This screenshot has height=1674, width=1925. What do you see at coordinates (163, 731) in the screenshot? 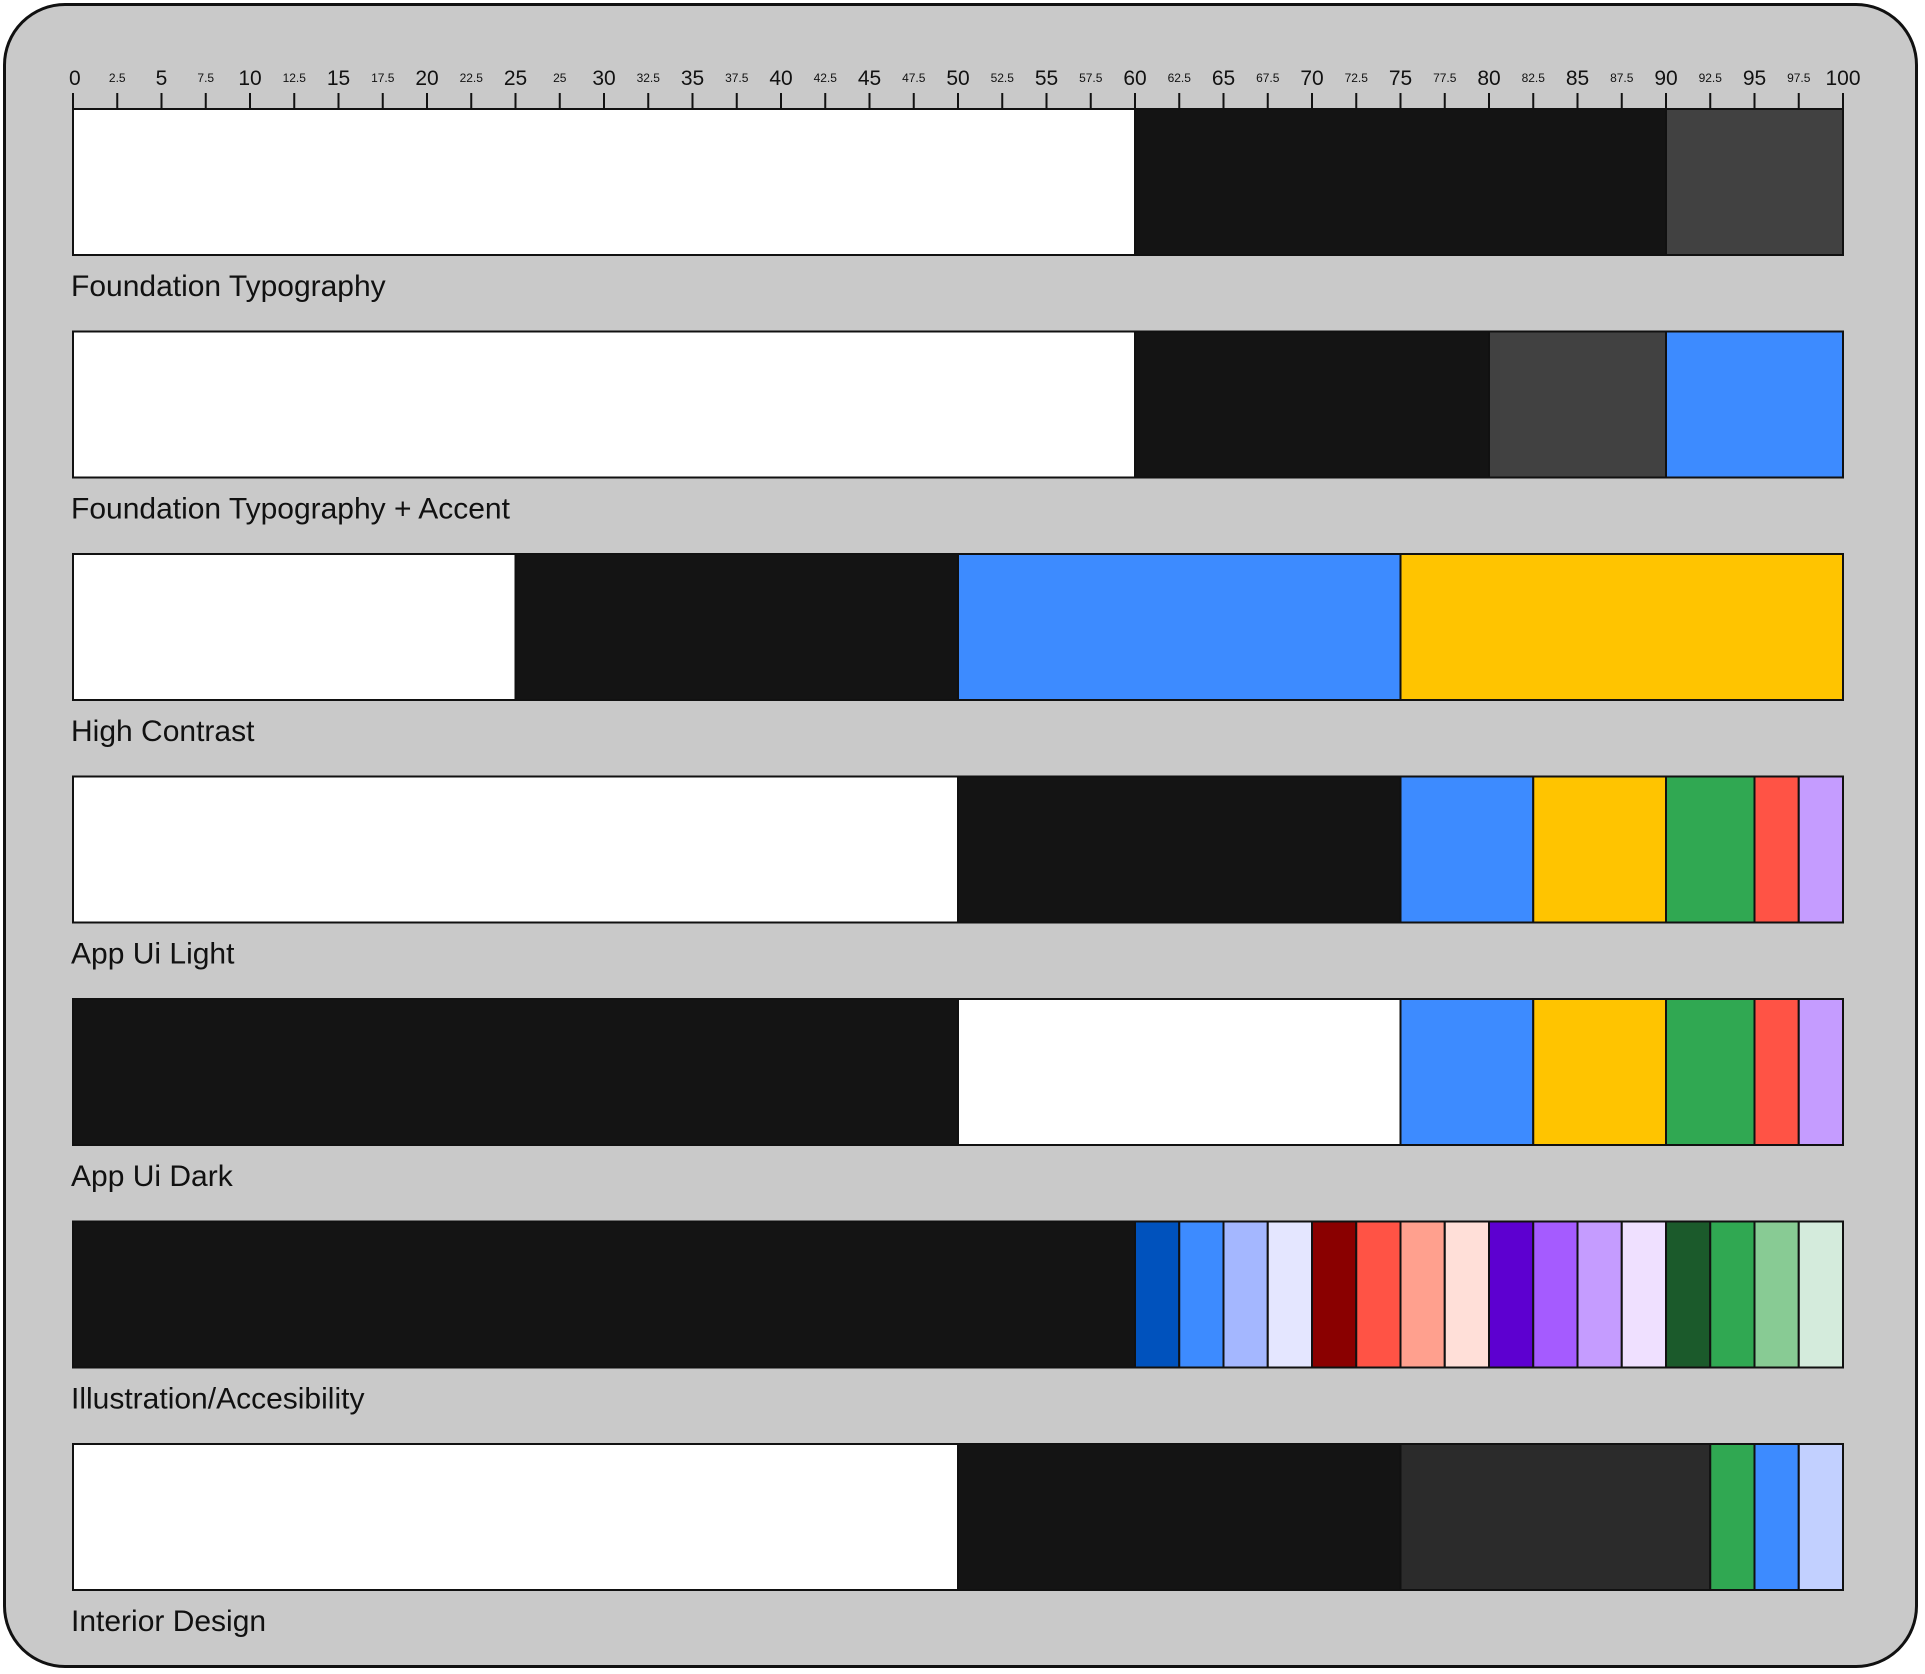
I see `row-label: High Contrast` at bounding box center [163, 731].